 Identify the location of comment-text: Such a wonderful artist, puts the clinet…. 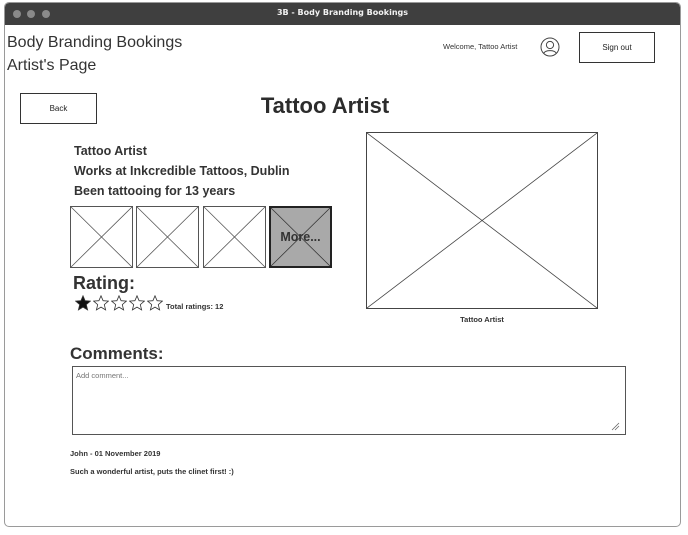
(152, 471).